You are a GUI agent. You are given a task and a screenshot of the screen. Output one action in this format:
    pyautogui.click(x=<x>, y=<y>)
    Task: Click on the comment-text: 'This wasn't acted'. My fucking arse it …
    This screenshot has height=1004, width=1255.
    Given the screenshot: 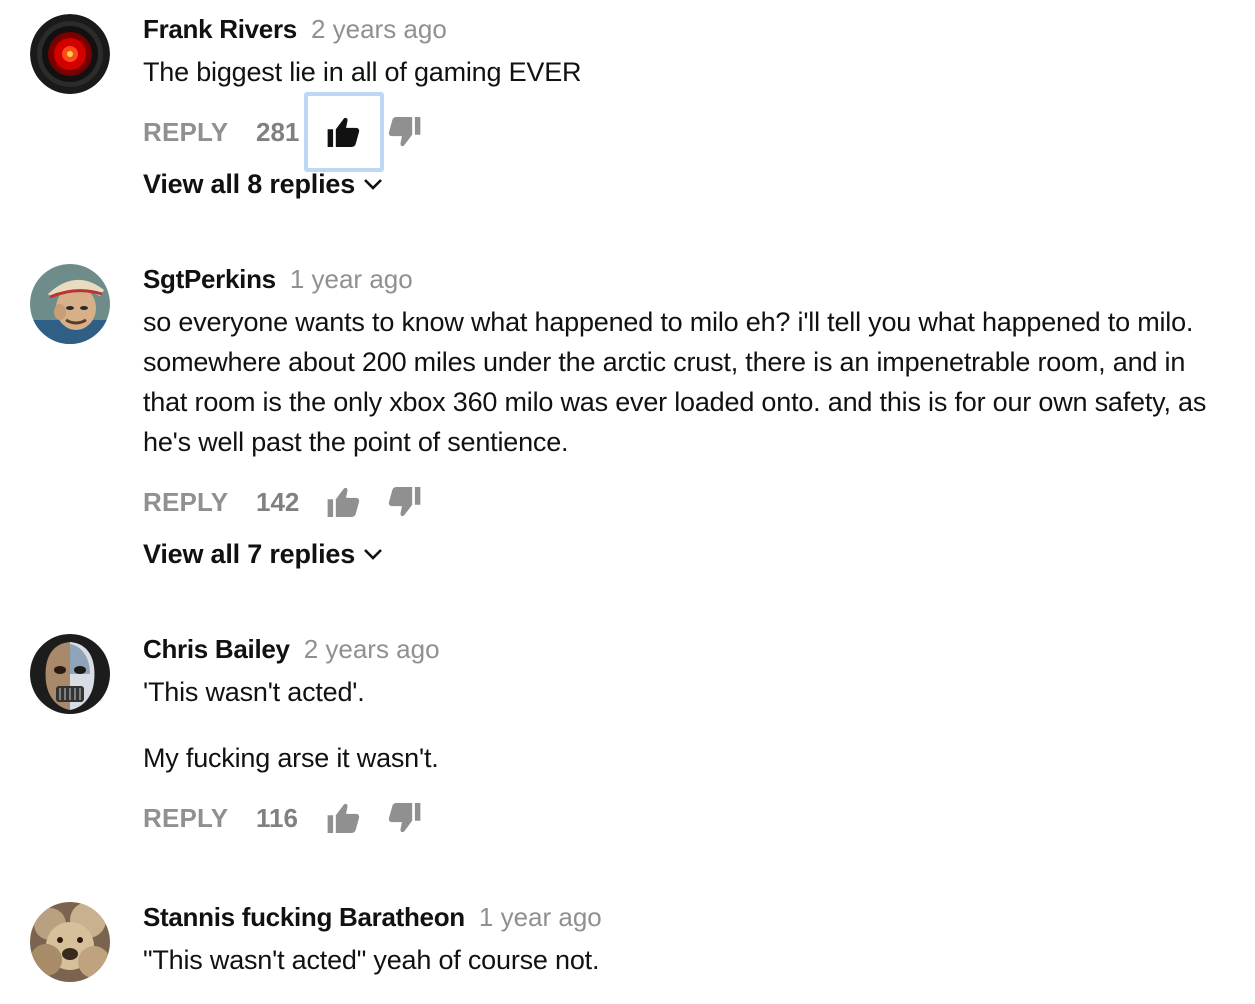 What is the action you would take?
    pyautogui.click(x=689, y=725)
    